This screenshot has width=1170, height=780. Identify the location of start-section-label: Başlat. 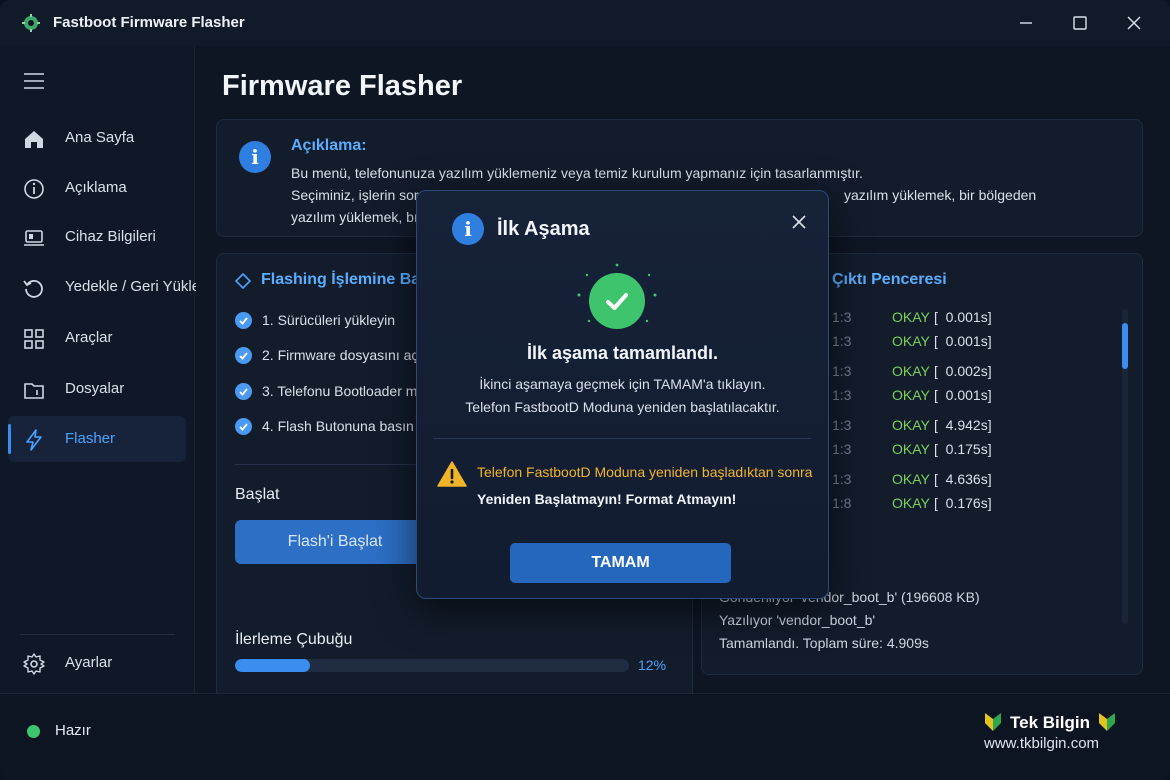
(257, 494).